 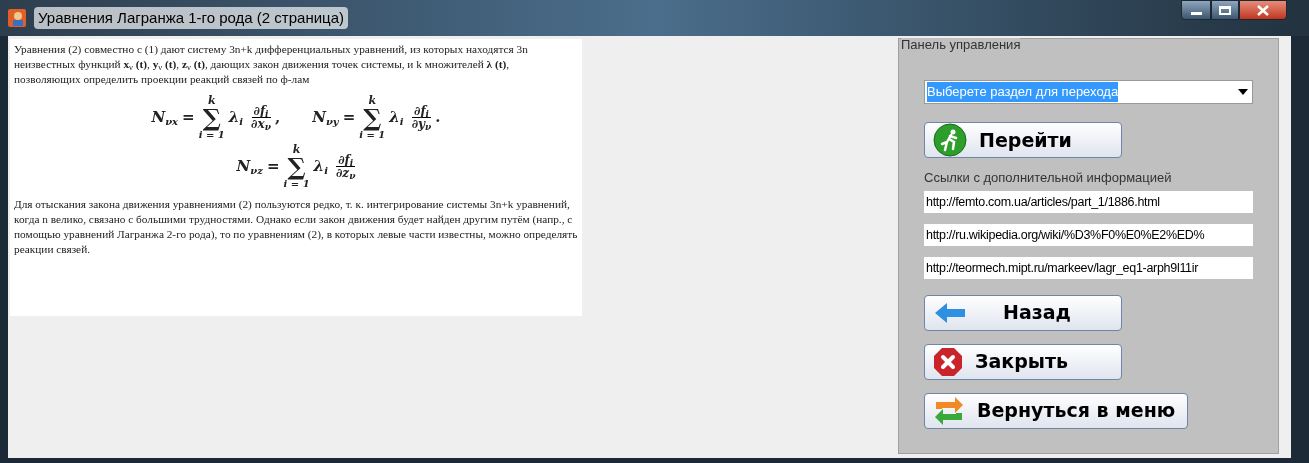 I want to click on close-button, so click(x=1263, y=10).